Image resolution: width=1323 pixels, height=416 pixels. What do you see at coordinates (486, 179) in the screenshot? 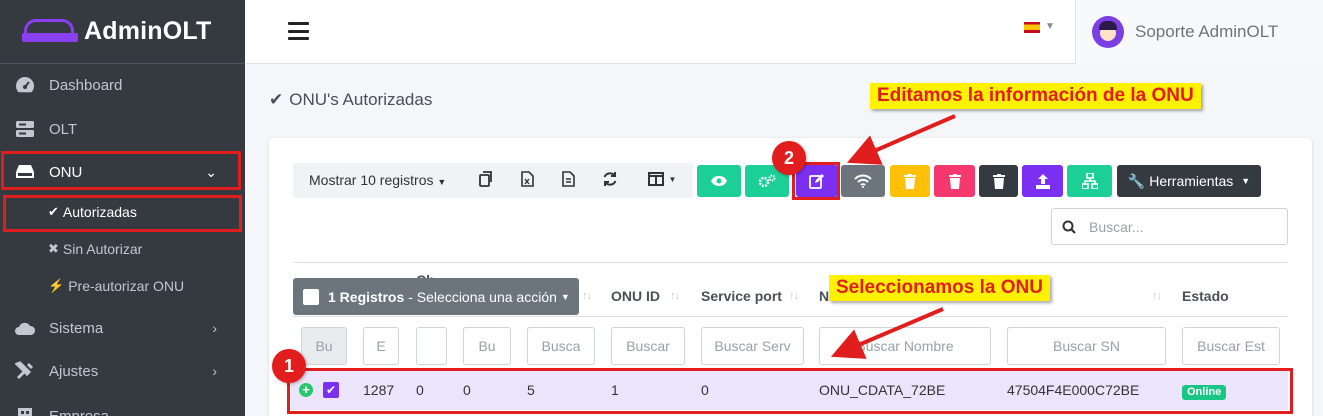
I see `copy-icon` at bounding box center [486, 179].